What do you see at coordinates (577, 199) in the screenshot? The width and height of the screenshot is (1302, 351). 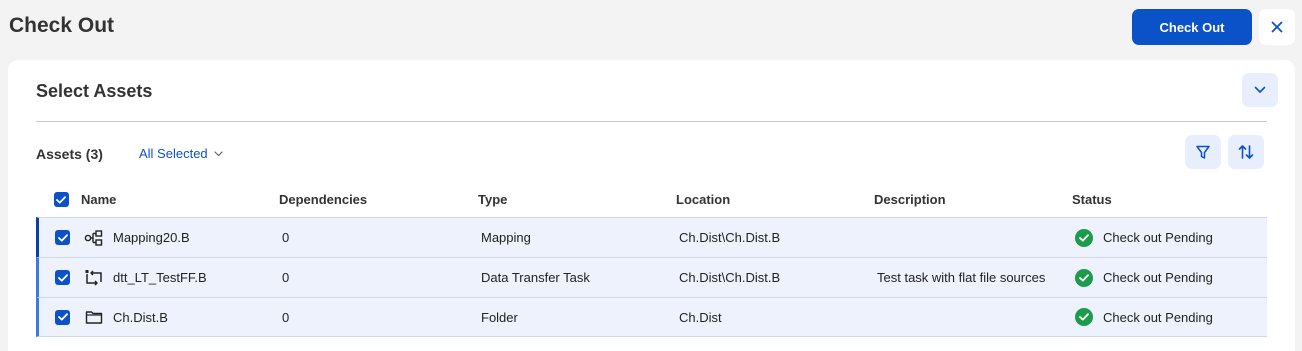 I see `column-header-type: Type` at bounding box center [577, 199].